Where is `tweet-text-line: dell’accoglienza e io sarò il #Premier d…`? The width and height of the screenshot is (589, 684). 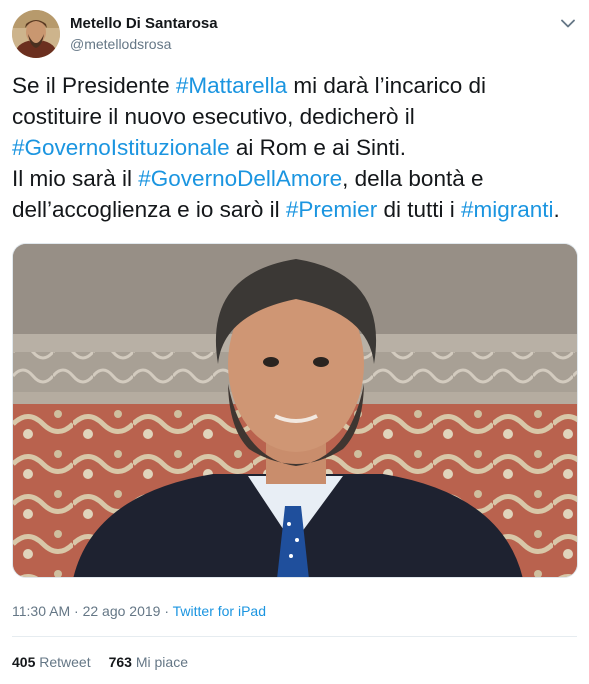 tweet-text-line: dell’accoglienza e io sarò il #Premier d… is located at coordinates (297, 209).